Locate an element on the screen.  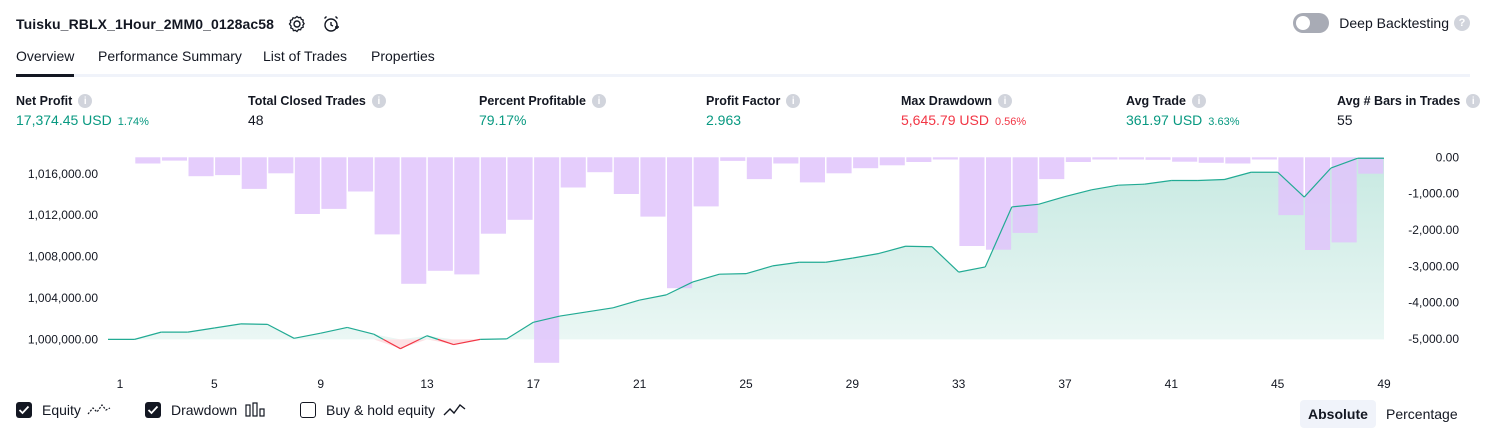
equity-negative-fill is located at coordinates (746, 344).